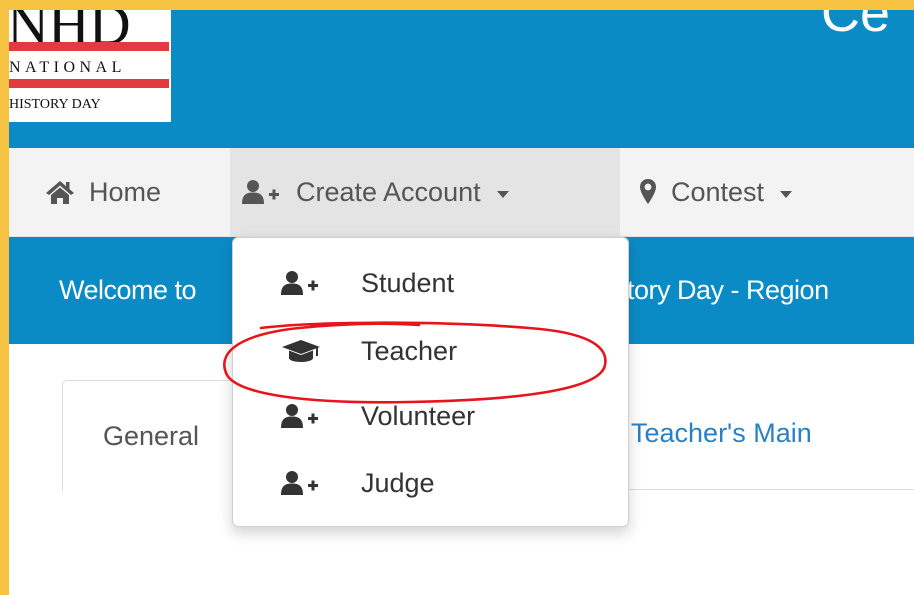 This screenshot has height=595, width=914. I want to click on dropdown-item-teacher: Teacher, so click(430, 351).